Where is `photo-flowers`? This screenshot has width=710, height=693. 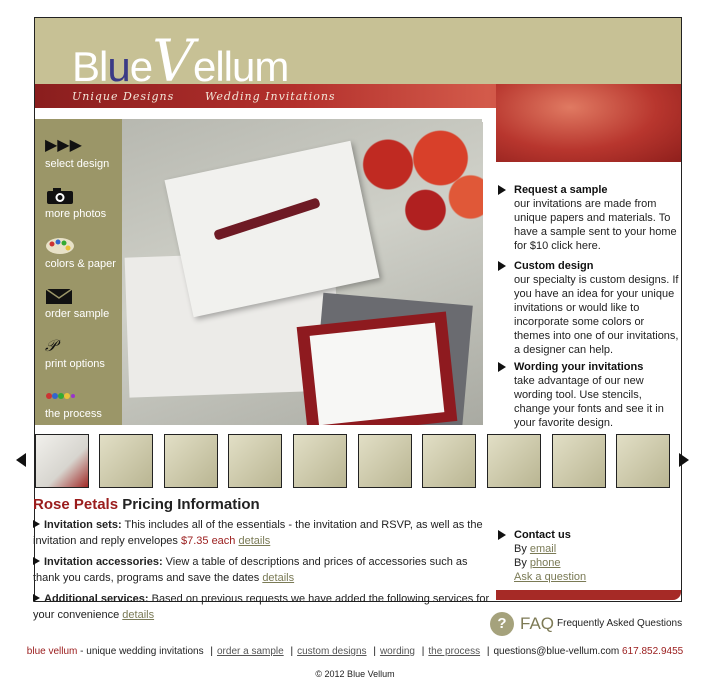 photo-flowers is located at coordinates (413, 184).